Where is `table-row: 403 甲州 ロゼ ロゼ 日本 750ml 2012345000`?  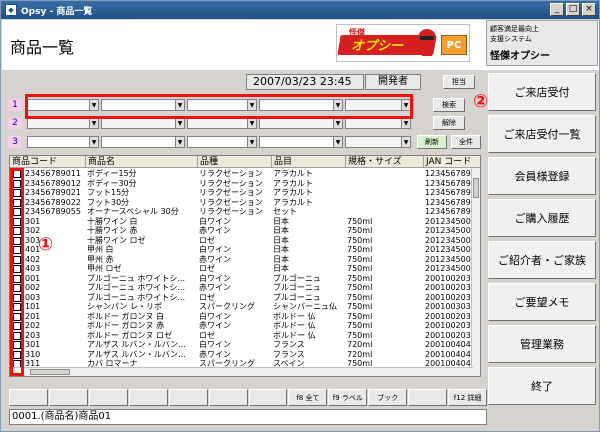 table-row: 403 甲州 ロゼ ロゼ 日本 750ml 2012345000 is located at coordinates (242, 268).